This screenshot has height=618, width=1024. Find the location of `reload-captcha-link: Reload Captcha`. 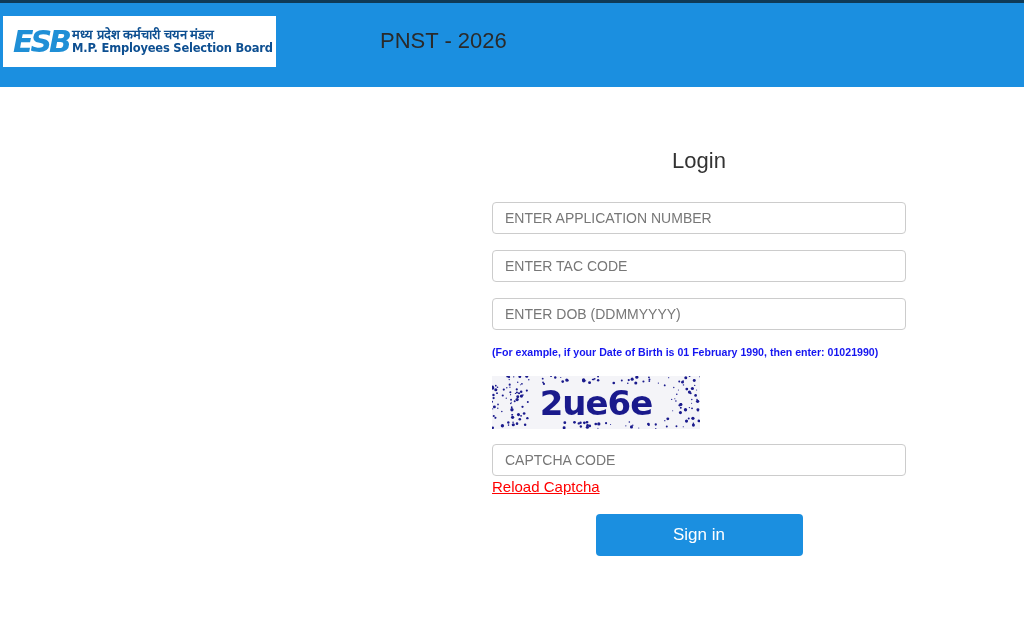

reload-captcha-link: Reload Captcha is located at coordinates (546, 486).